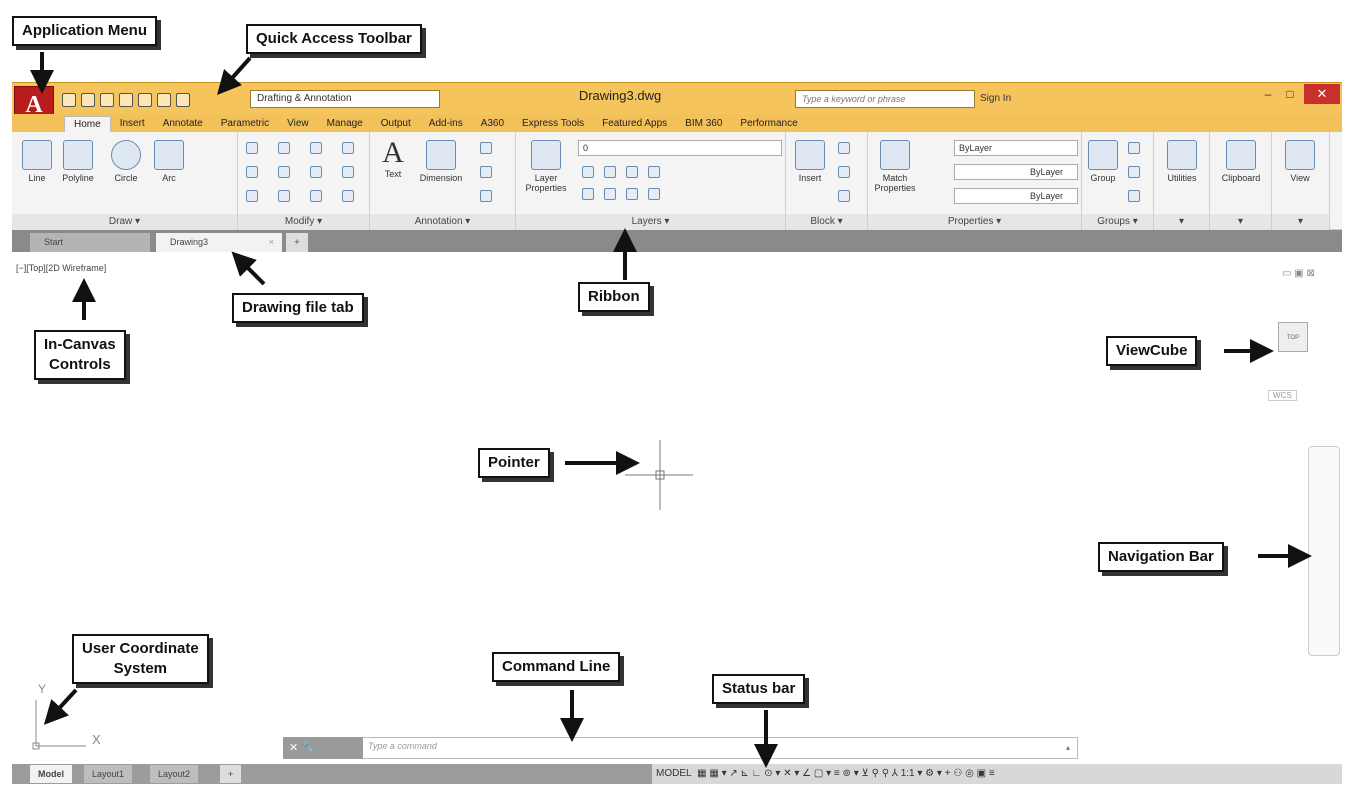 The width and height of the screenshot is (1348, 791). Describe the element at coordinates (1241, 161) in the screenshot. I see `clipboard-tool: Clipboard` at that location.